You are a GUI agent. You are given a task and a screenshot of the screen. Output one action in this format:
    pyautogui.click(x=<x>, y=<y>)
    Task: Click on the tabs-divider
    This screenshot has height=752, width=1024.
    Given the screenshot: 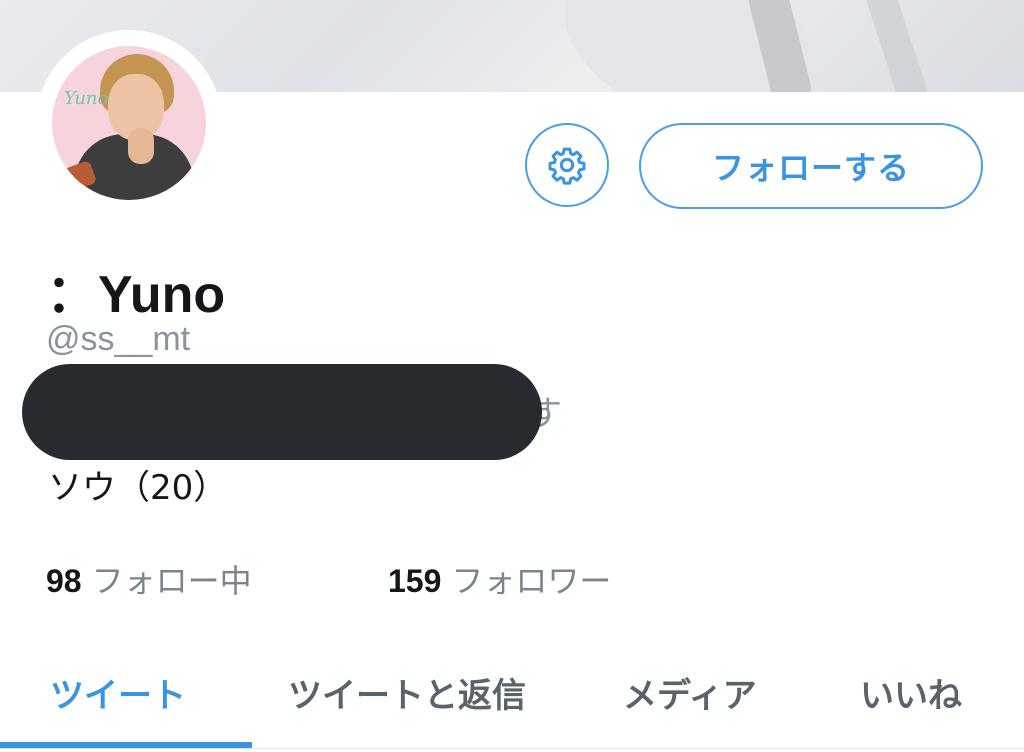 What is the action you would take?
    pyautogui.click(x=512, y=748)
    